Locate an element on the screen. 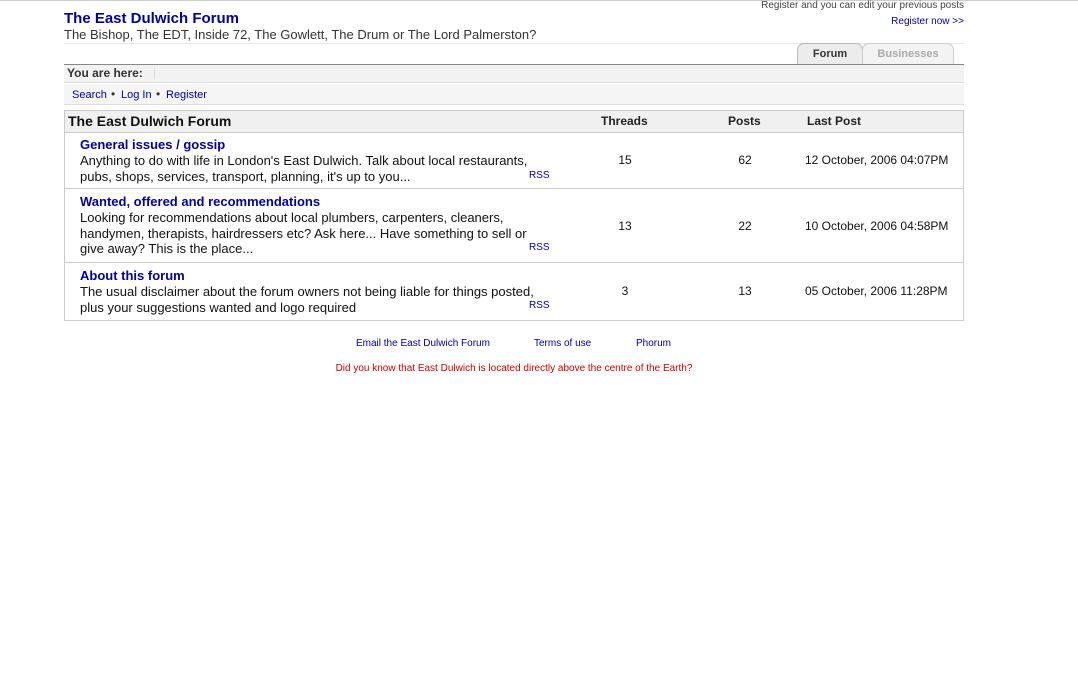 This screenshot has height=699, width=1078. last-post-date: 10 October, 2006 04:58PM is located at coordinates (877, 226).